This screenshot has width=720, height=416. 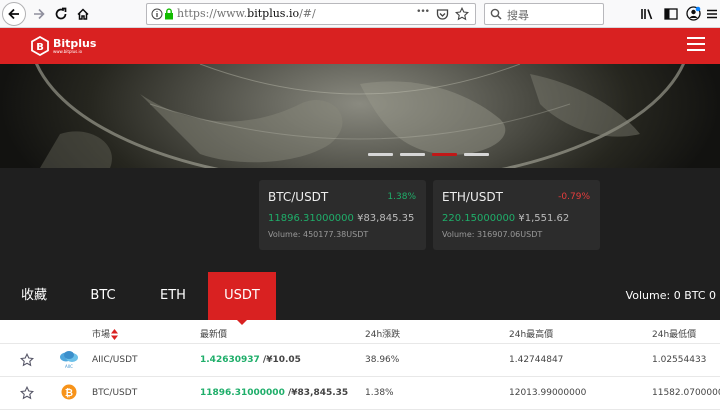 I want to click on url-path: /#/, so click(x=307, y=13).